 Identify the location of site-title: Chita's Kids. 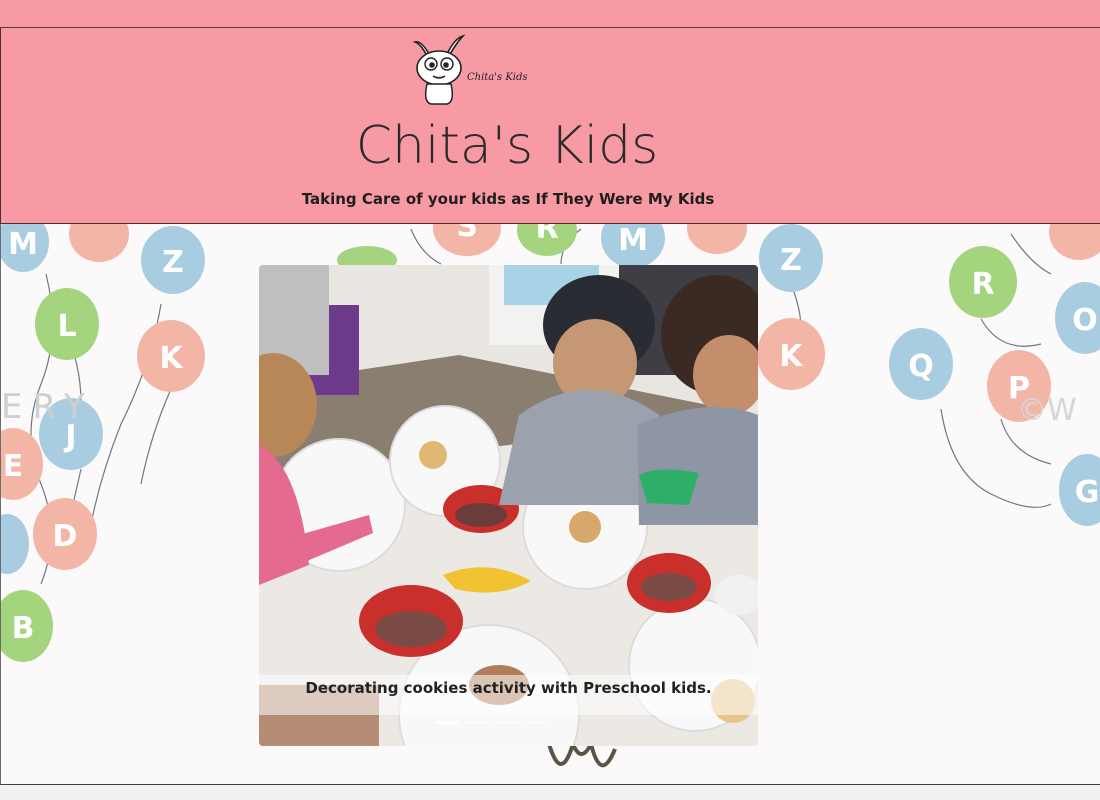
(507, 146).